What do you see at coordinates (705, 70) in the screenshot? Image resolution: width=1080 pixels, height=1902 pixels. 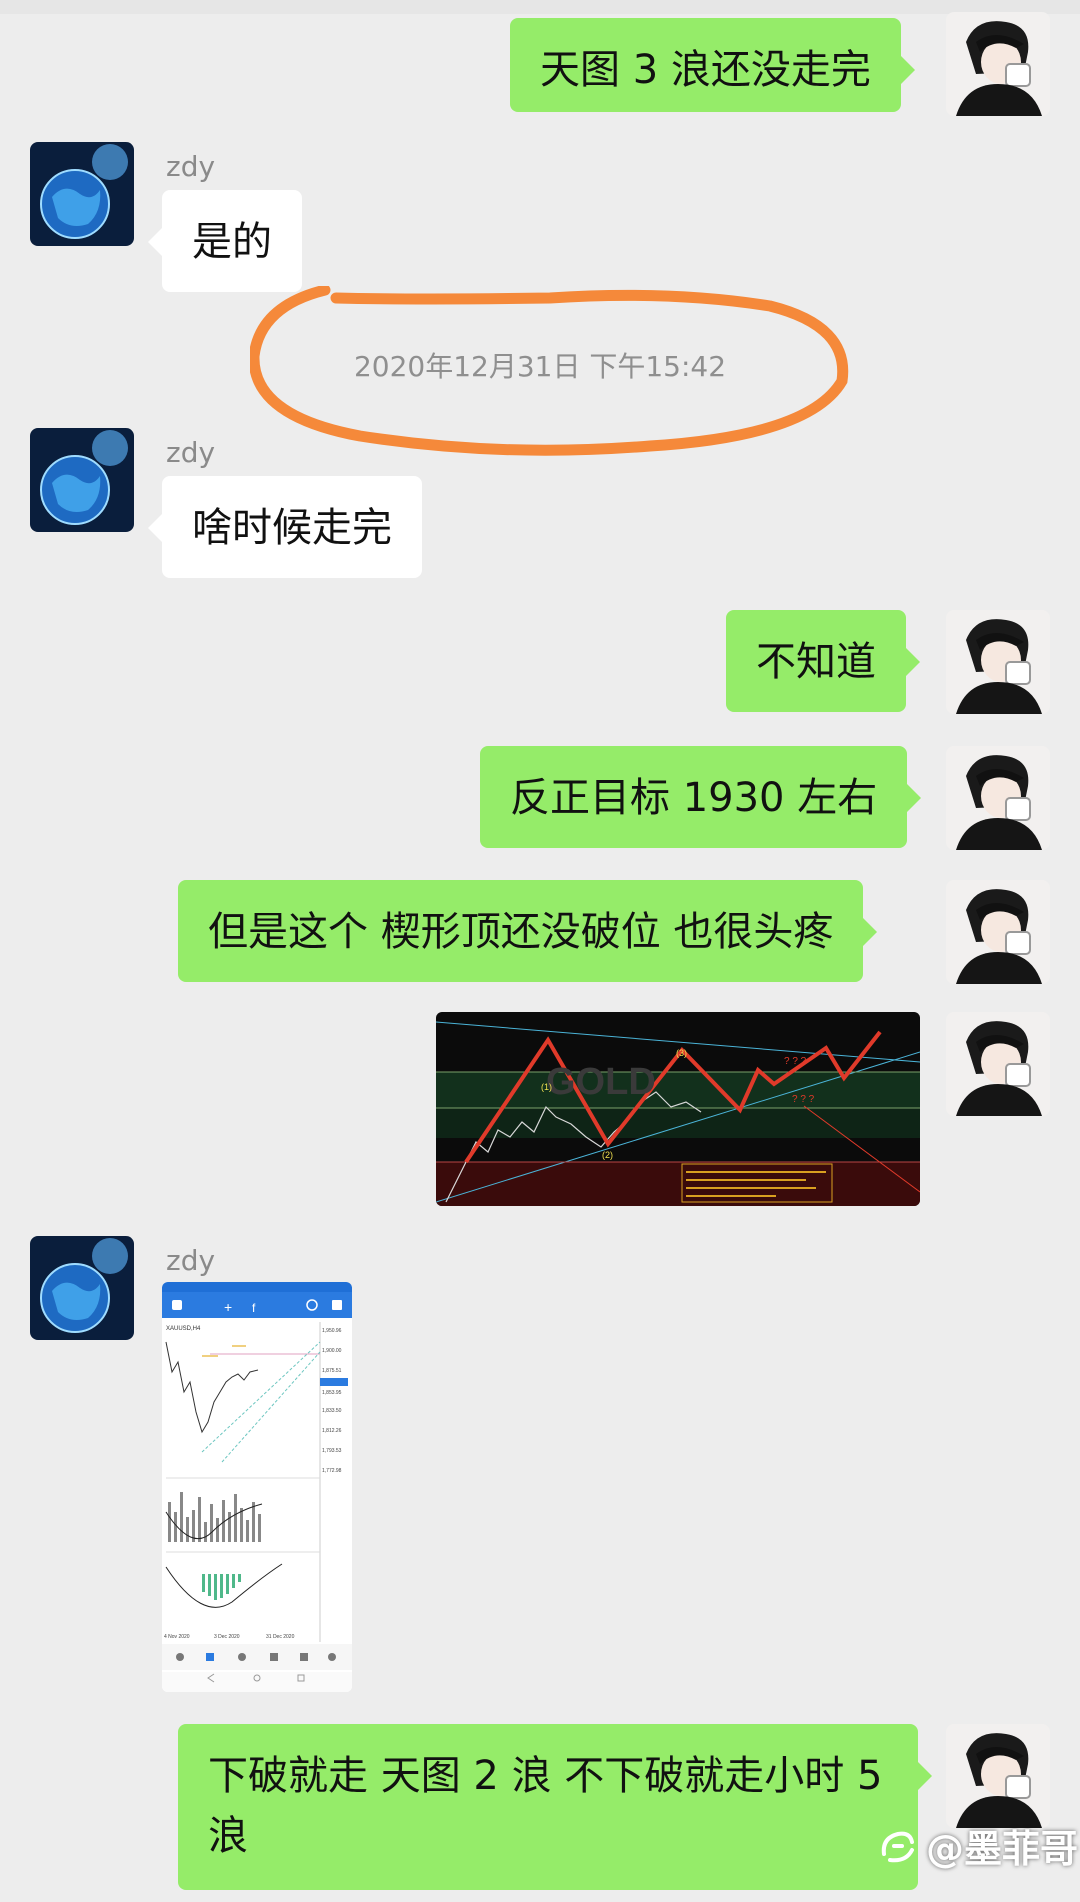 I see `message-text: 天图 3 浪还没走完` at bounding box center [705, 70].